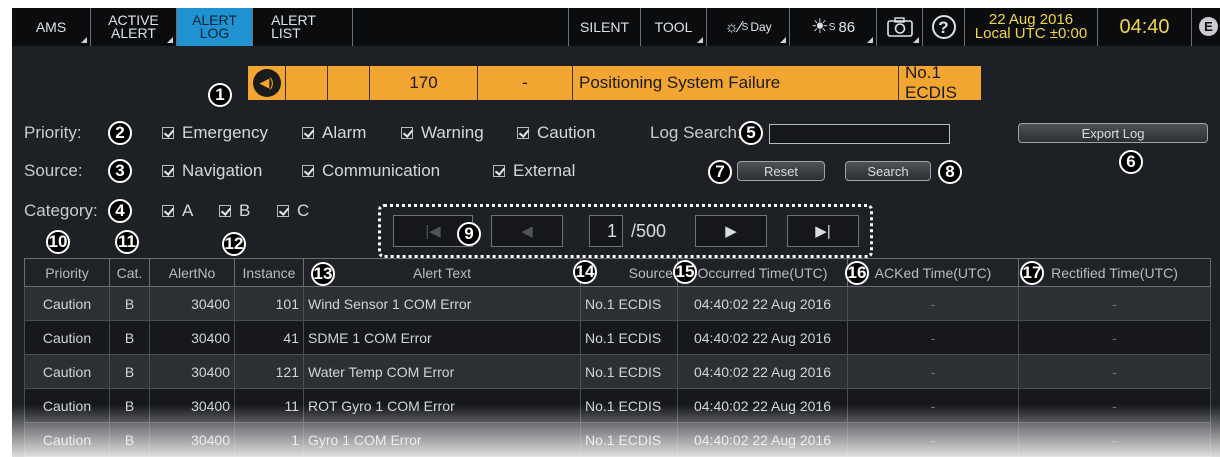  Describe the element at coordinates (212, 171) in the screenshot. I see `source-navigation-checkbox: Navigation` at that location.